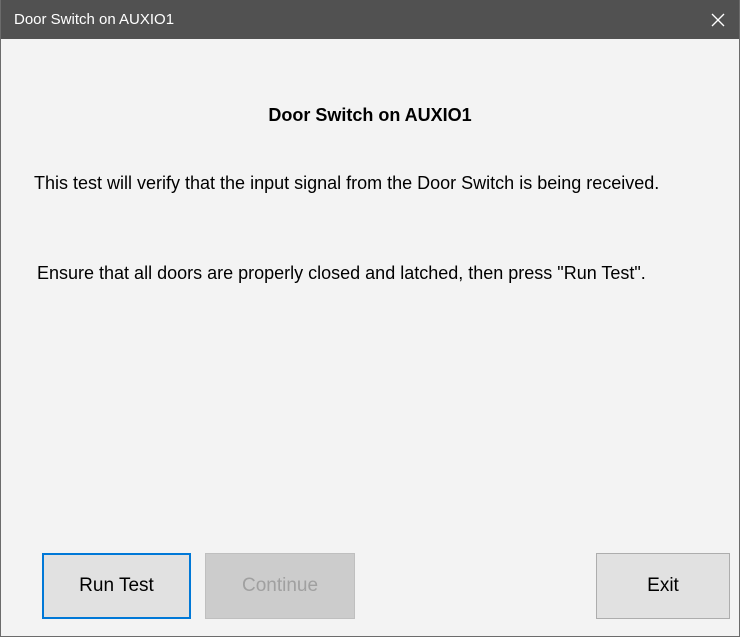 The height and width of the screenshot is (637, 740). What do you see at coordinates (116, 586) in the screenshot?
I see `run-test-button: Run Test` at bounding box center [116, 586].